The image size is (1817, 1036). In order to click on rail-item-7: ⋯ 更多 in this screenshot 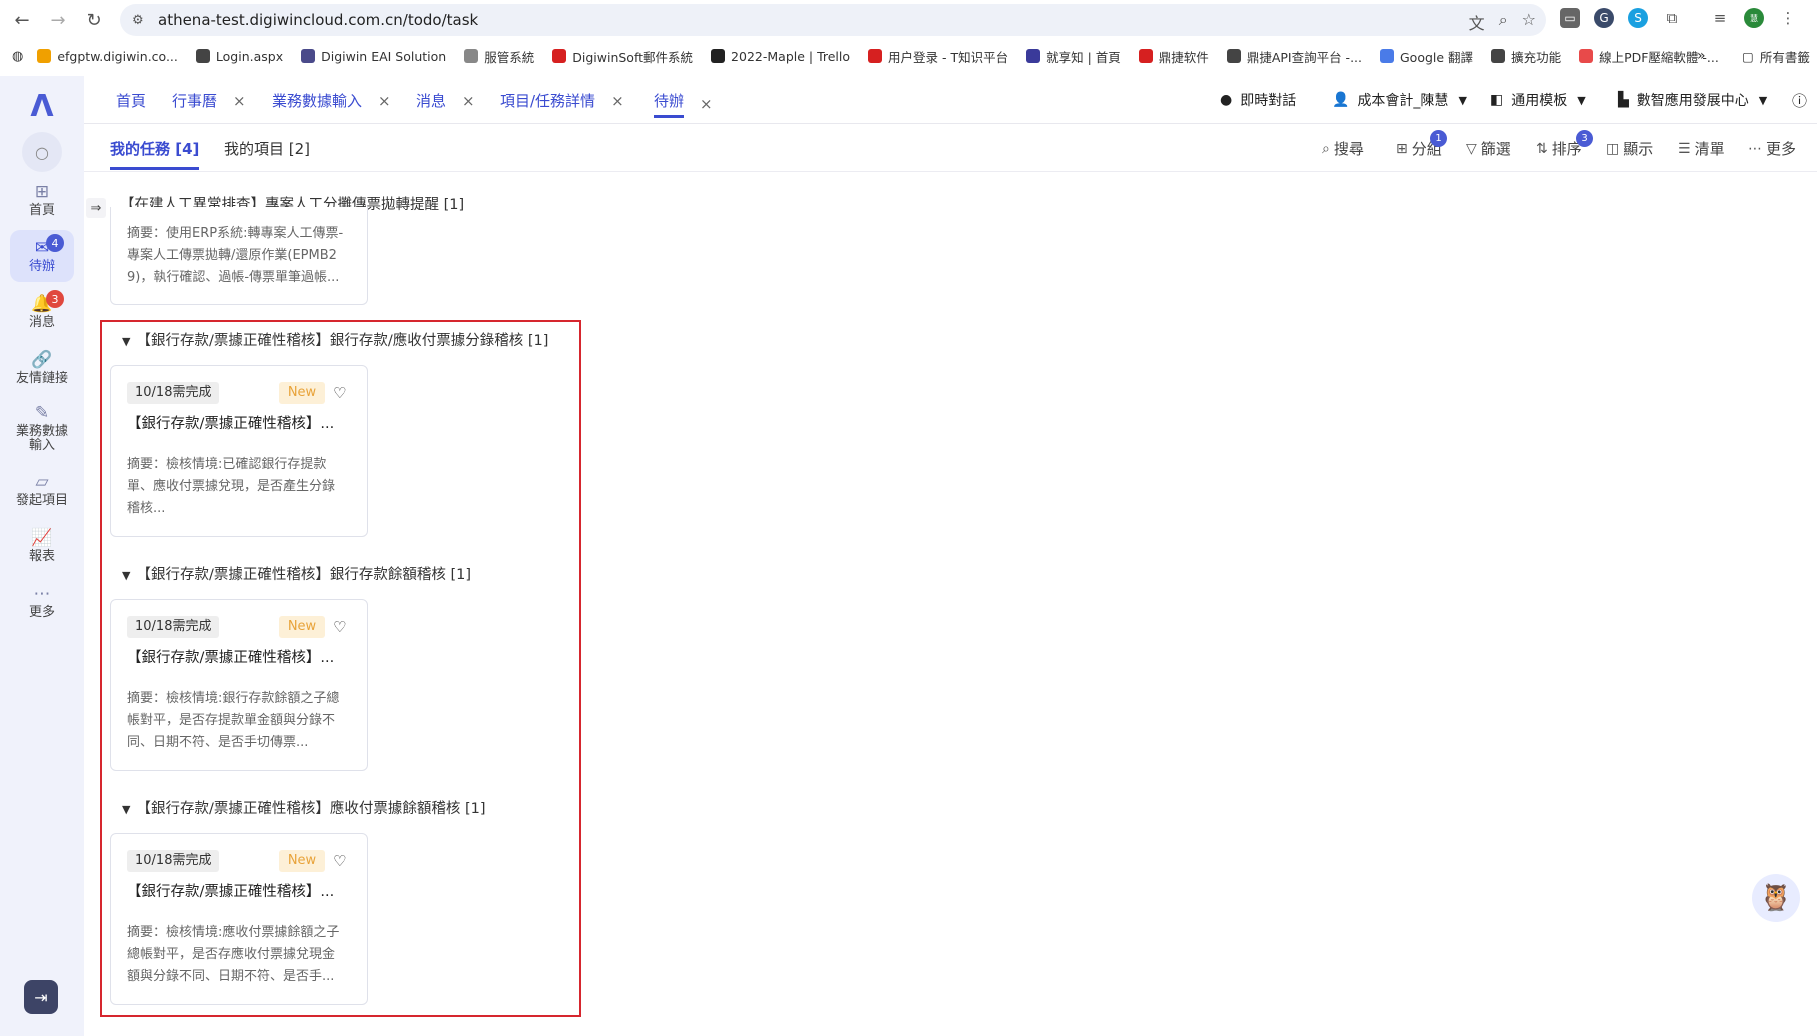, I will do `click(42, 602)`.